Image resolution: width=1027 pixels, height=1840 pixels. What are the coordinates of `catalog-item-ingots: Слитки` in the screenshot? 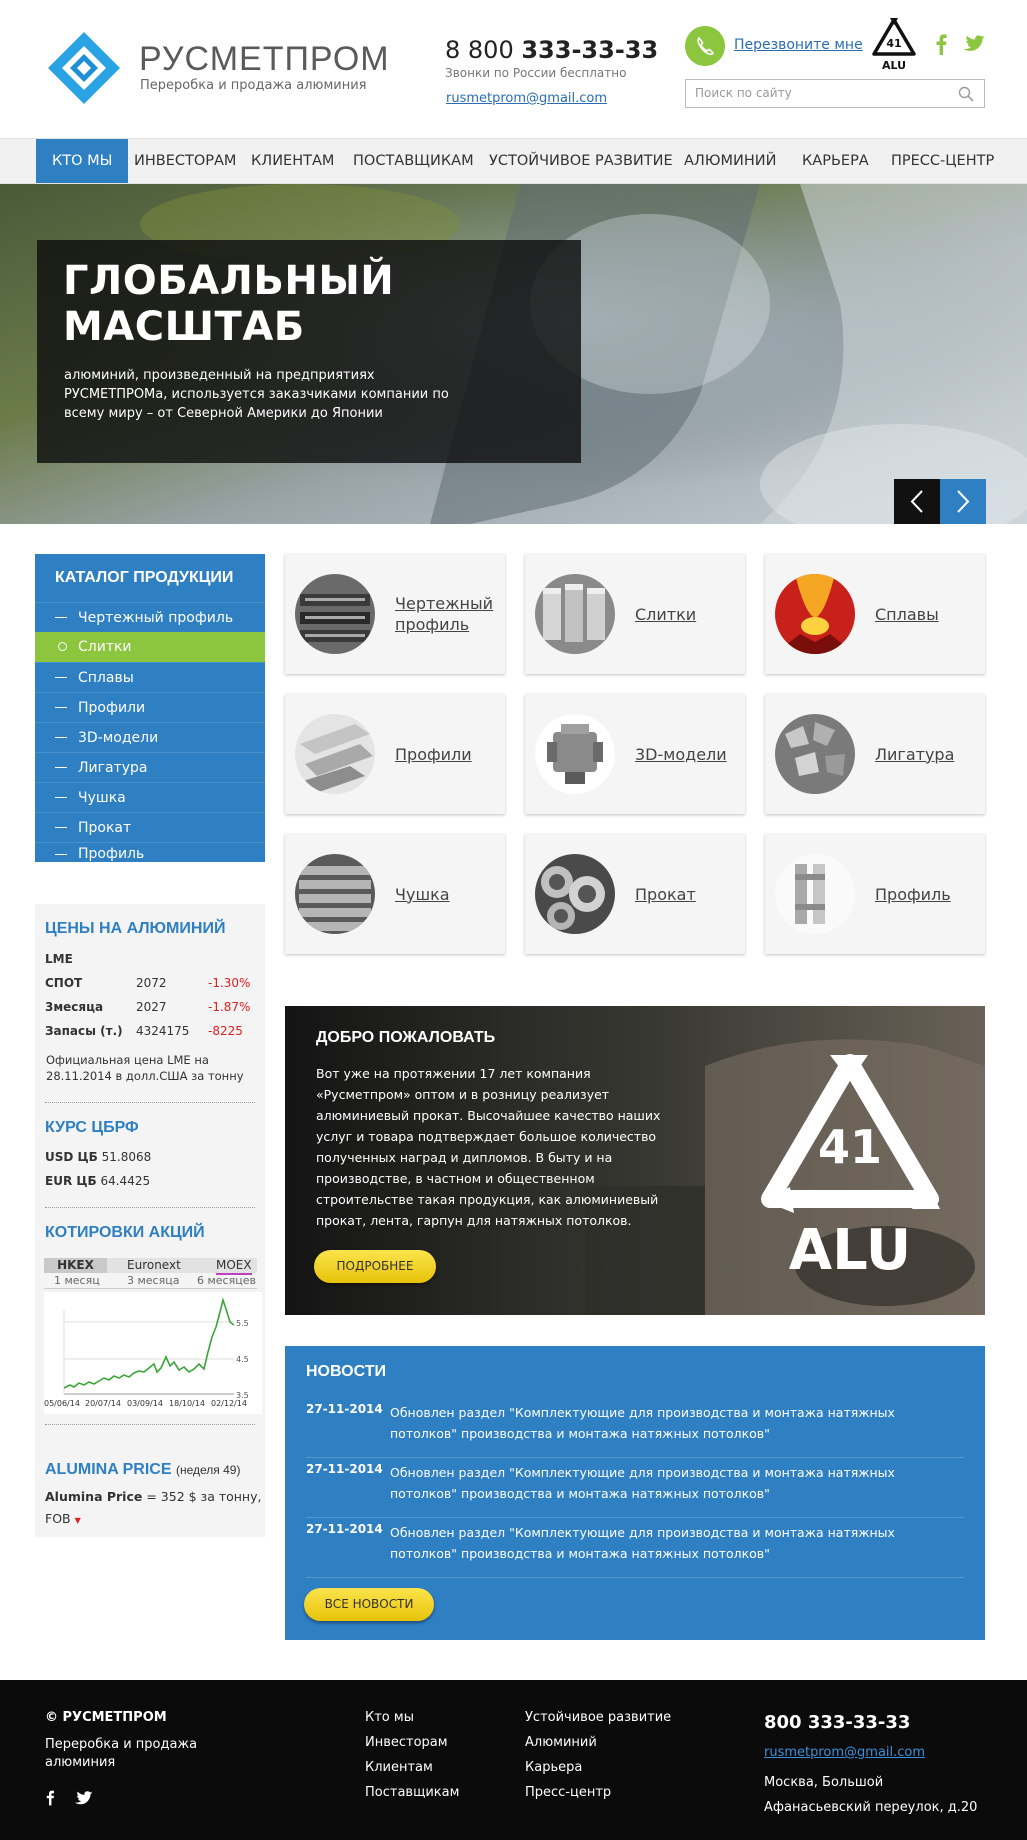 It's located at (150, 647).